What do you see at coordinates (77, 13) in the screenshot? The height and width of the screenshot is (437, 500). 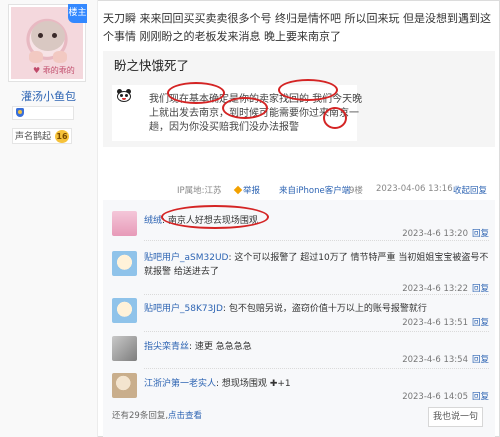 I see `lz-badge: 楼主` at bounding box center [77, 13].